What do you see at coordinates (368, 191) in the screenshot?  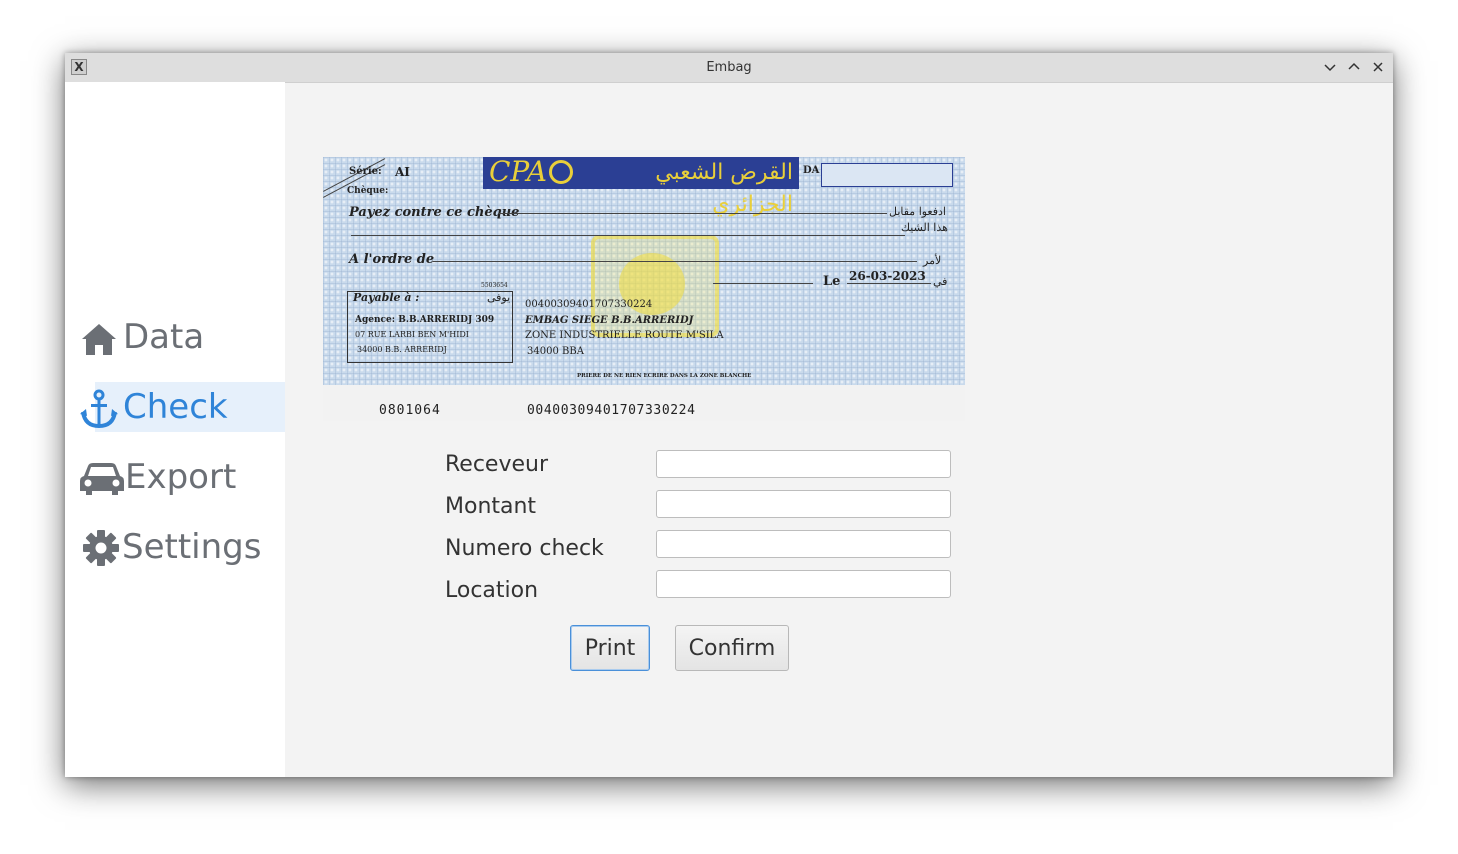 I see `cheque-label: Chèque:` at bounding box center [368, 191].